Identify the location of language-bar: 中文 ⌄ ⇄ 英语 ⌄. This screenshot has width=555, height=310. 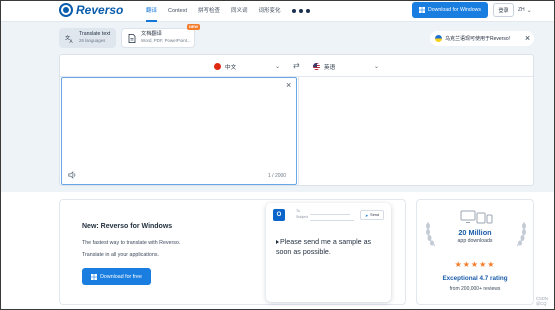
(296, 66).